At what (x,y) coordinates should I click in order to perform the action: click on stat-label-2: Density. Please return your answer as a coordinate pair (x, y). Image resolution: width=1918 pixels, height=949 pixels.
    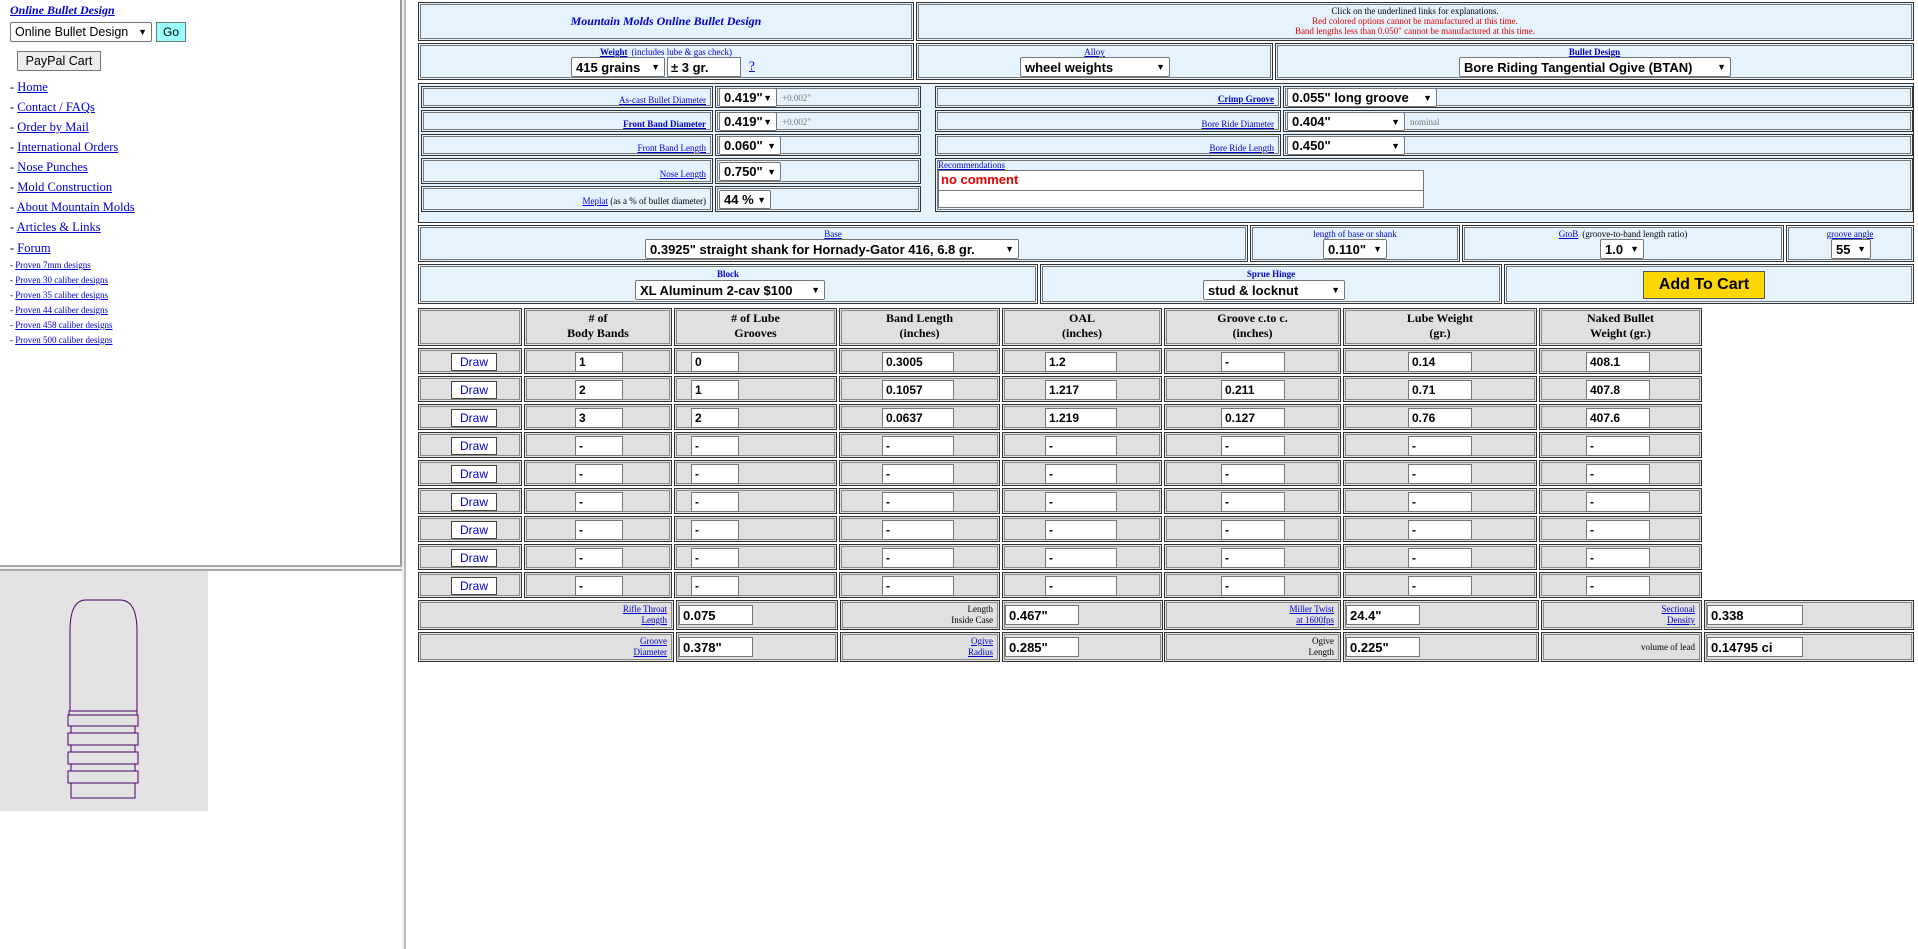
    Looking at the image, I should click on (1681, 620).